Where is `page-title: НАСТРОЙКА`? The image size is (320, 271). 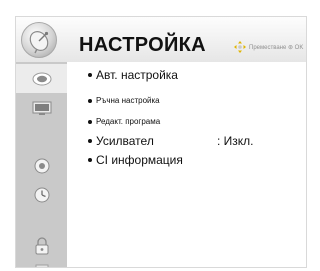 page-title: НАСТРОЙКА is located at coordinates (142, 45).